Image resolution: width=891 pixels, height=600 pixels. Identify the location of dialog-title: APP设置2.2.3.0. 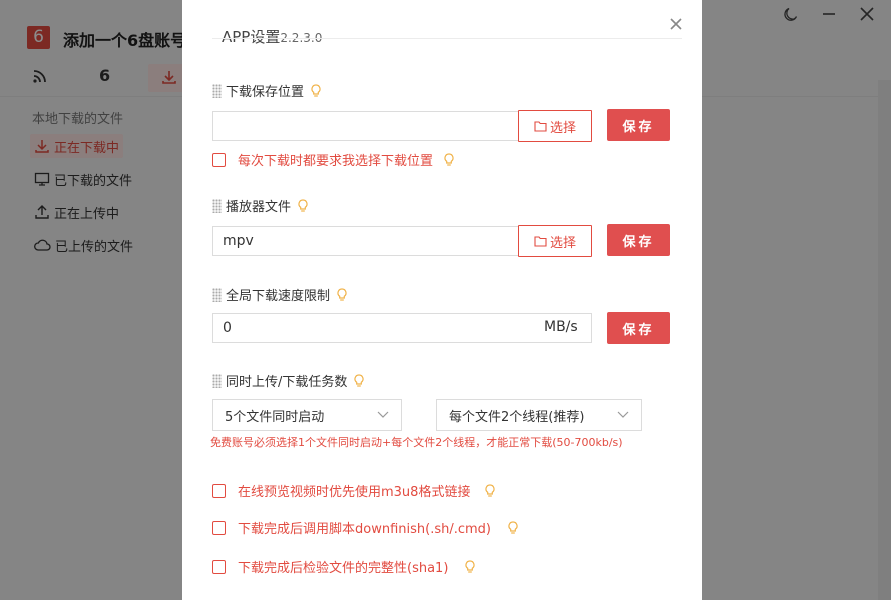
(272, 36).